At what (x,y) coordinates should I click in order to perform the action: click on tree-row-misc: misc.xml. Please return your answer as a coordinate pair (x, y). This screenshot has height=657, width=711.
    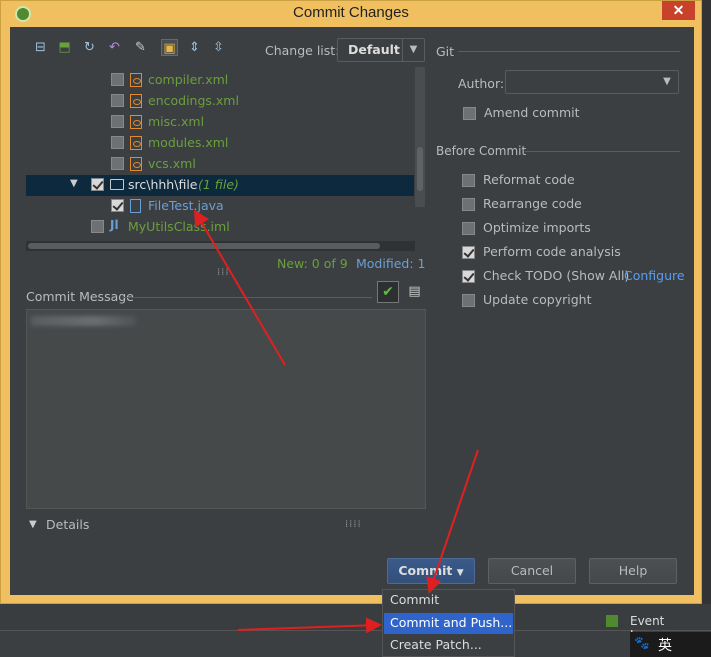
    Looking at the image, I should click on (220, 122).